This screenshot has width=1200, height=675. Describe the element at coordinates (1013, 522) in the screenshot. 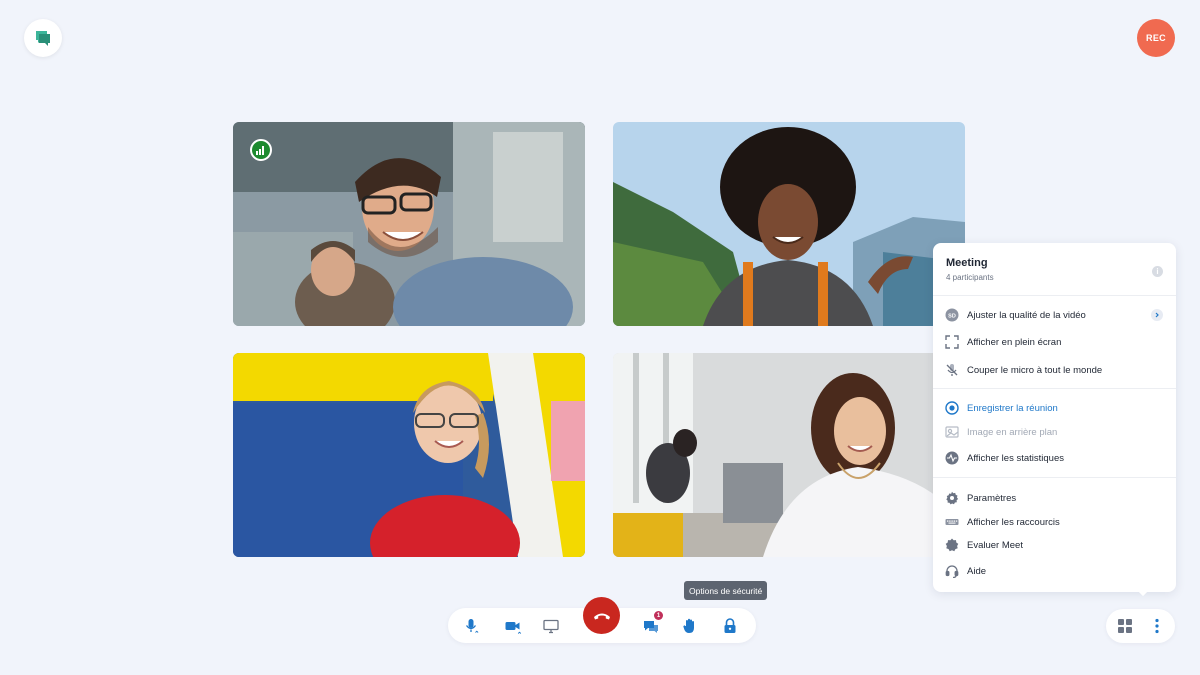

I see `menu-item-label: Afficher les raccourcis` at that location.